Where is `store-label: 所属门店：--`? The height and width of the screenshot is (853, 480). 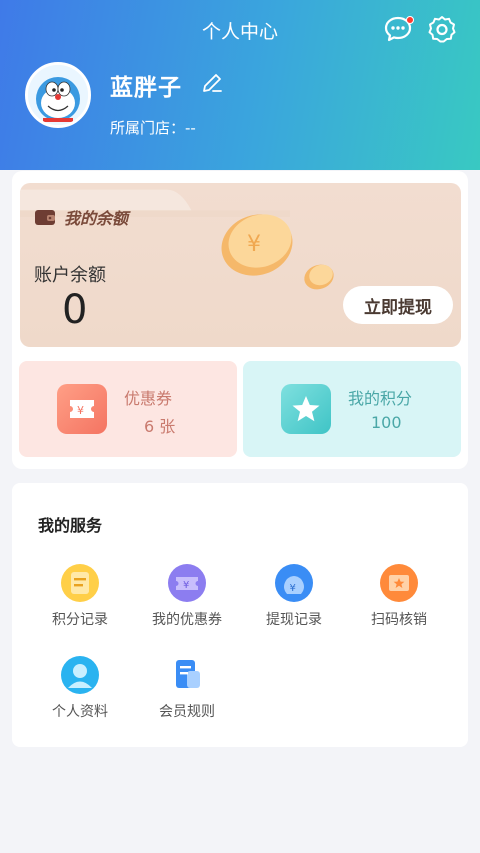
store-label: 所属门店：-- is located at coordinates (153, 128).